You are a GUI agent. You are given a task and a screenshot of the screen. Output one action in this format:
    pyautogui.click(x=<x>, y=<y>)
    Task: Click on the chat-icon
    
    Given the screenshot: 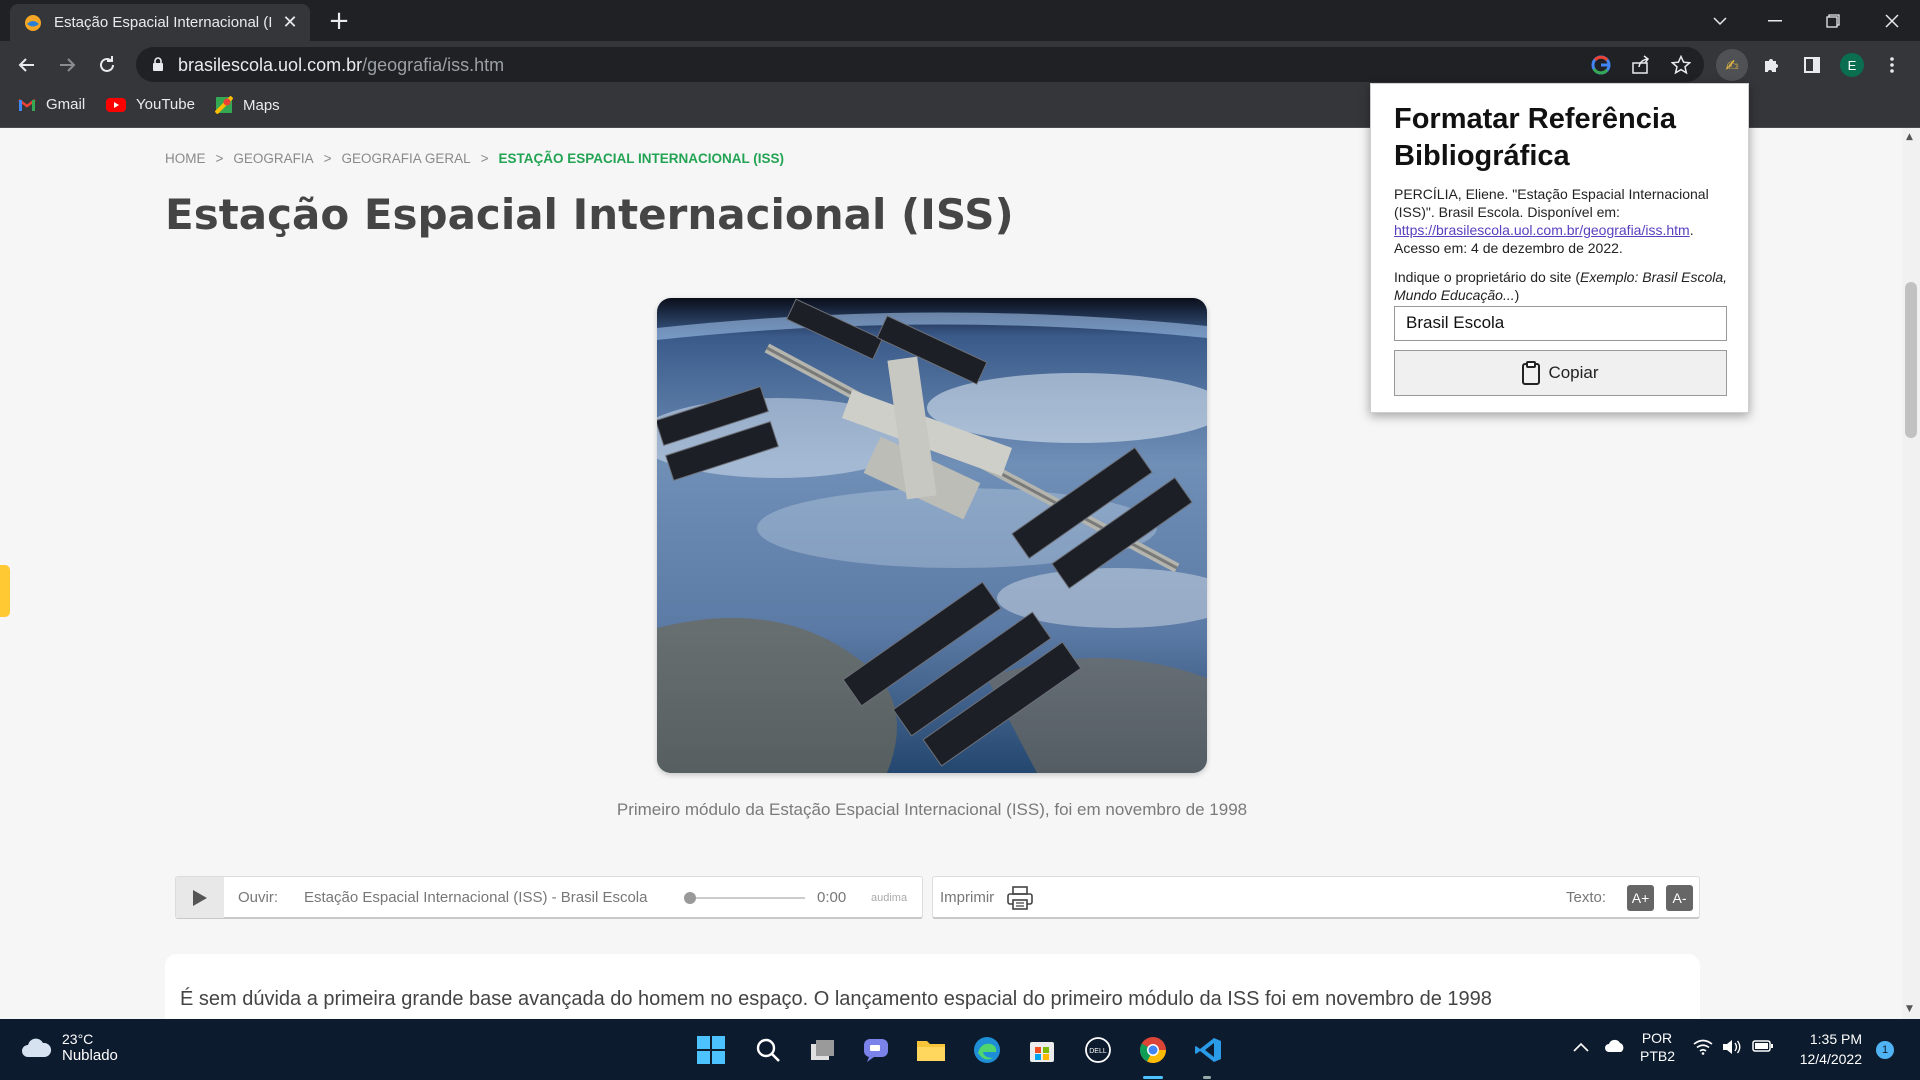 What is the action you would take?
    pyautogui.click(x=876, y=1050)
    